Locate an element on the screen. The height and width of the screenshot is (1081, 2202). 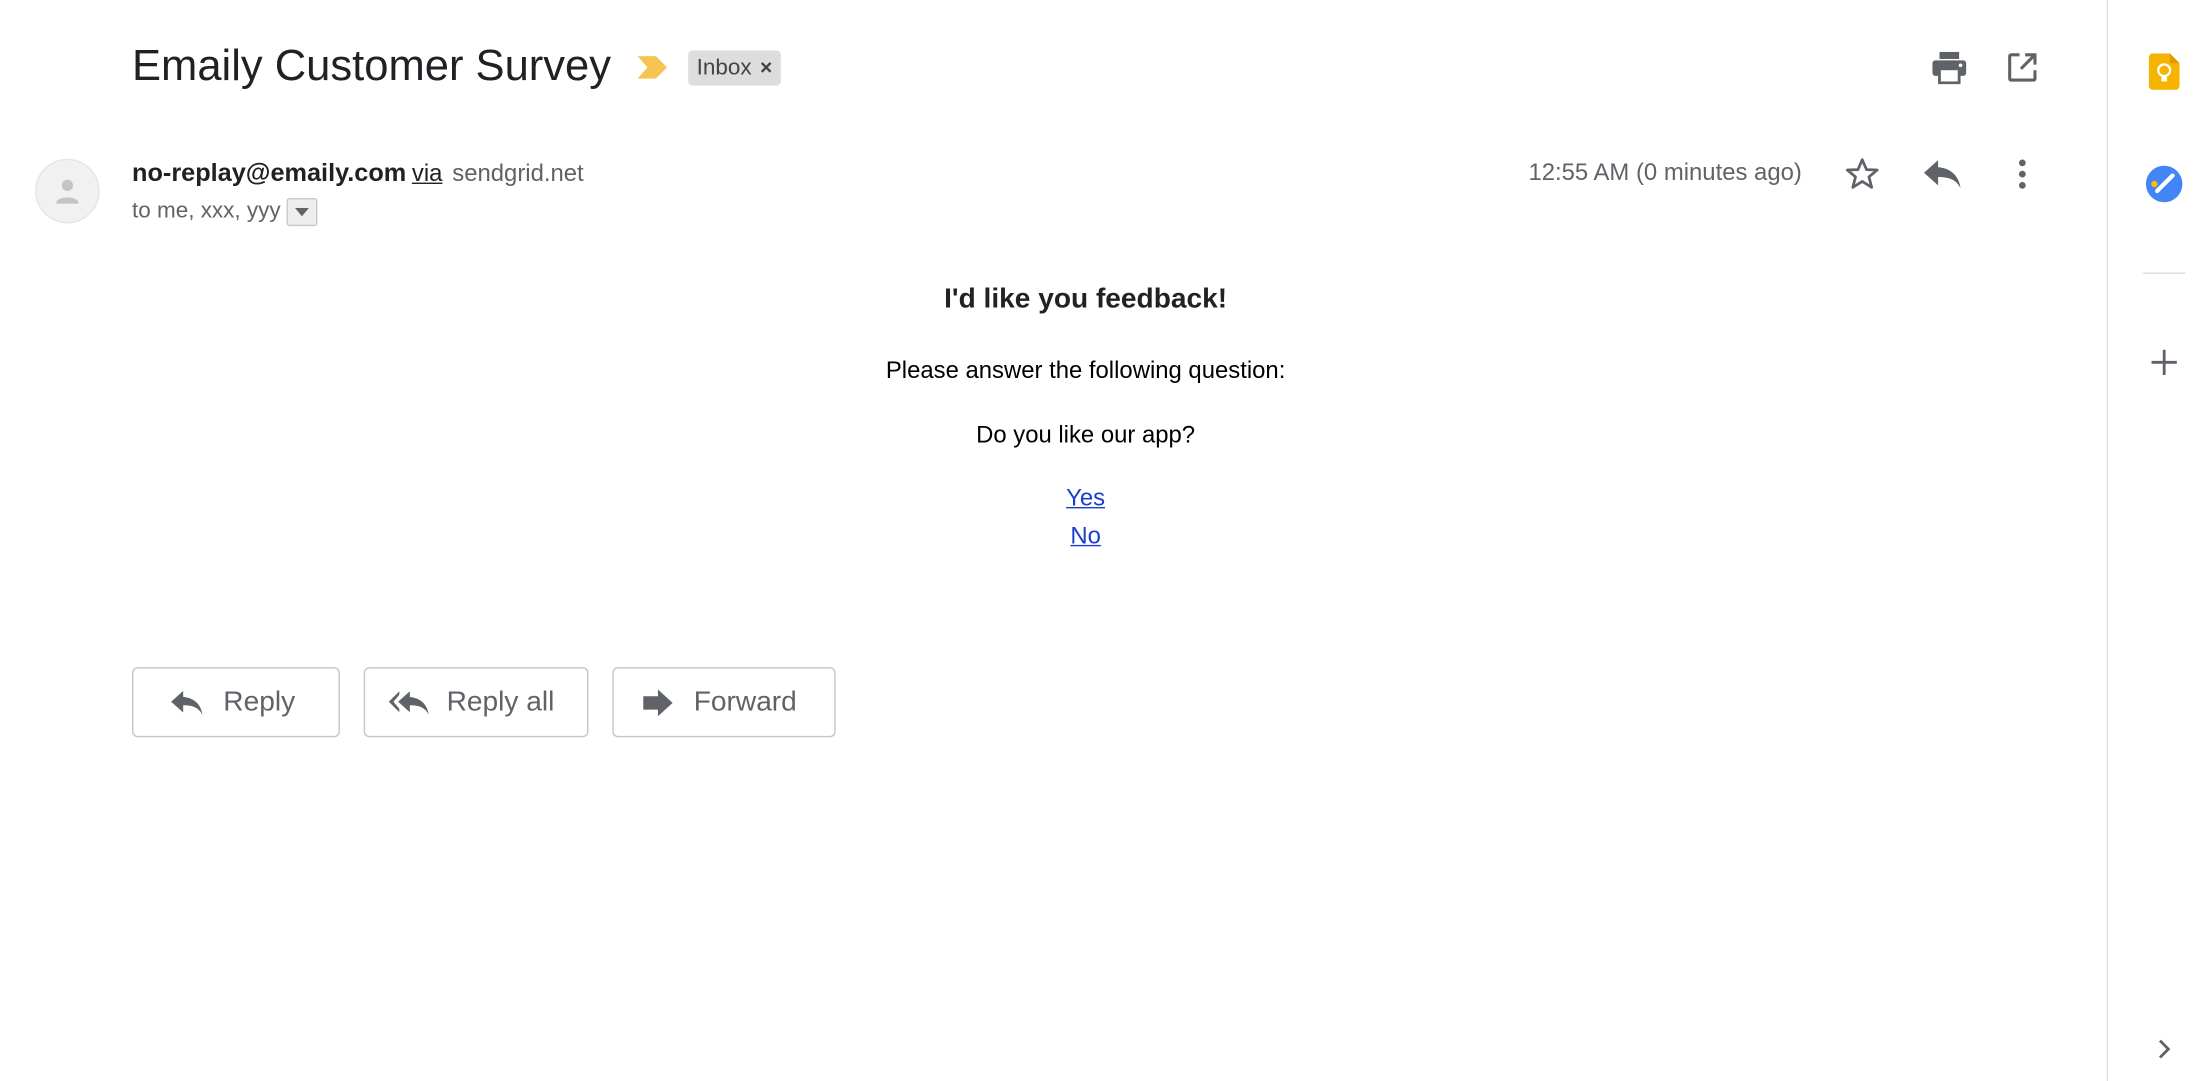
star-icon is located at coordinates (1862, 173).